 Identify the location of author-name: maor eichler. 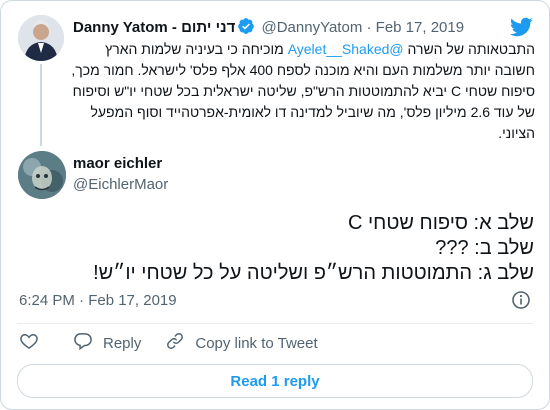
(117, 164).